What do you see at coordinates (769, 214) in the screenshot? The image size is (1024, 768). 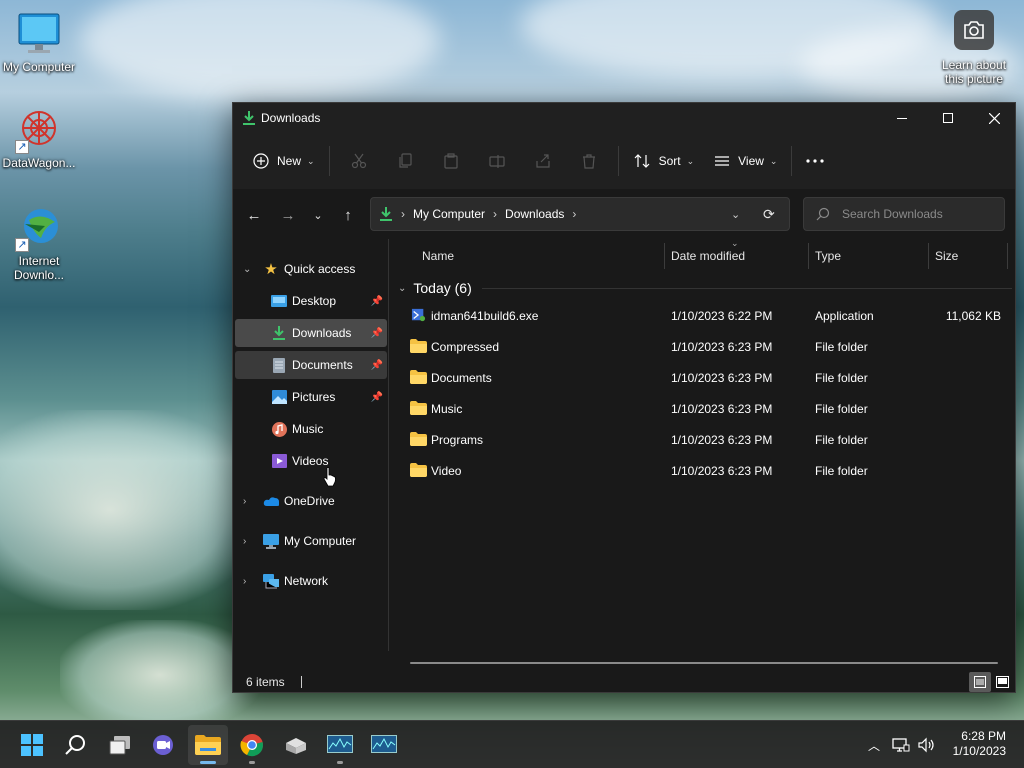 I see `refresh-button: ⟳` at bounding box center [769, 214].